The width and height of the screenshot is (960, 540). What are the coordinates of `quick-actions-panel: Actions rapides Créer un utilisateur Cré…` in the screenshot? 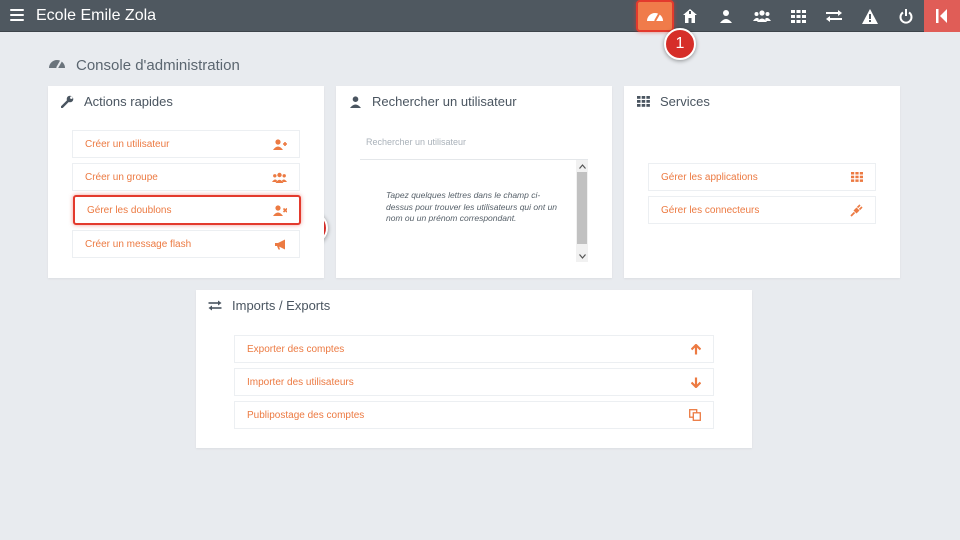 It's located at (186, 182).